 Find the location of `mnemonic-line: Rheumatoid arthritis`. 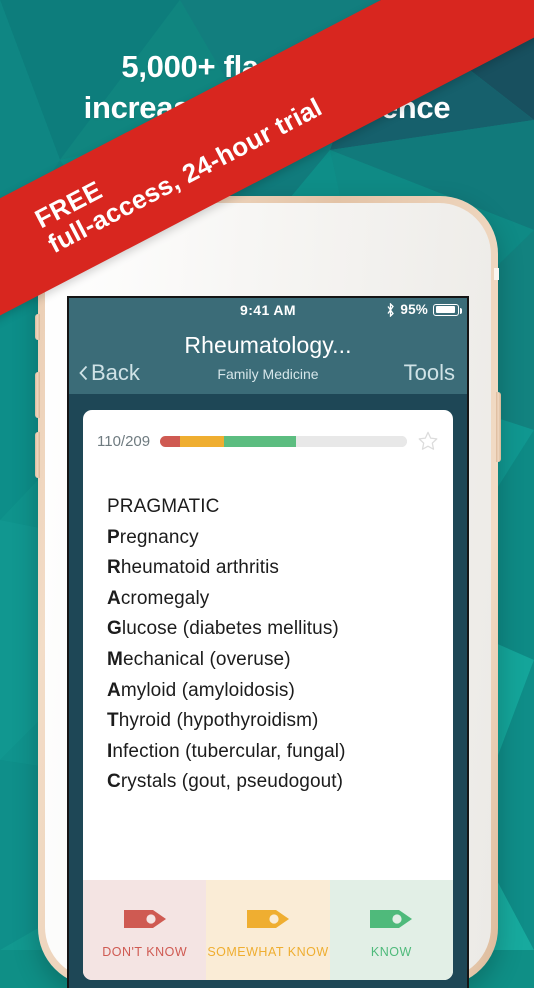

mnemonic-line: Rheumatoid arthritis is located at coordinates (280, 568).